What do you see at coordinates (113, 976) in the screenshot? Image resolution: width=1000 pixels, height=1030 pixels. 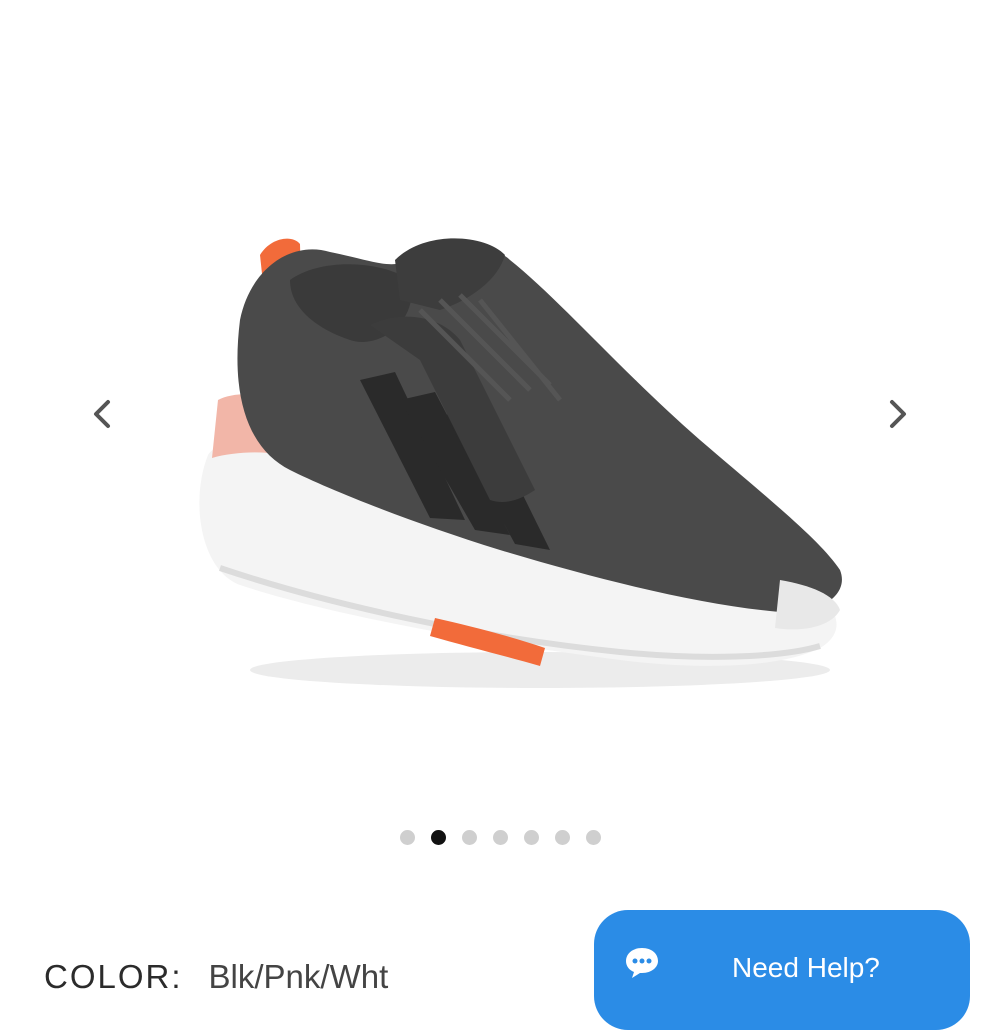 I see `color-label: COLOR:` at bounding box center [113, 976].